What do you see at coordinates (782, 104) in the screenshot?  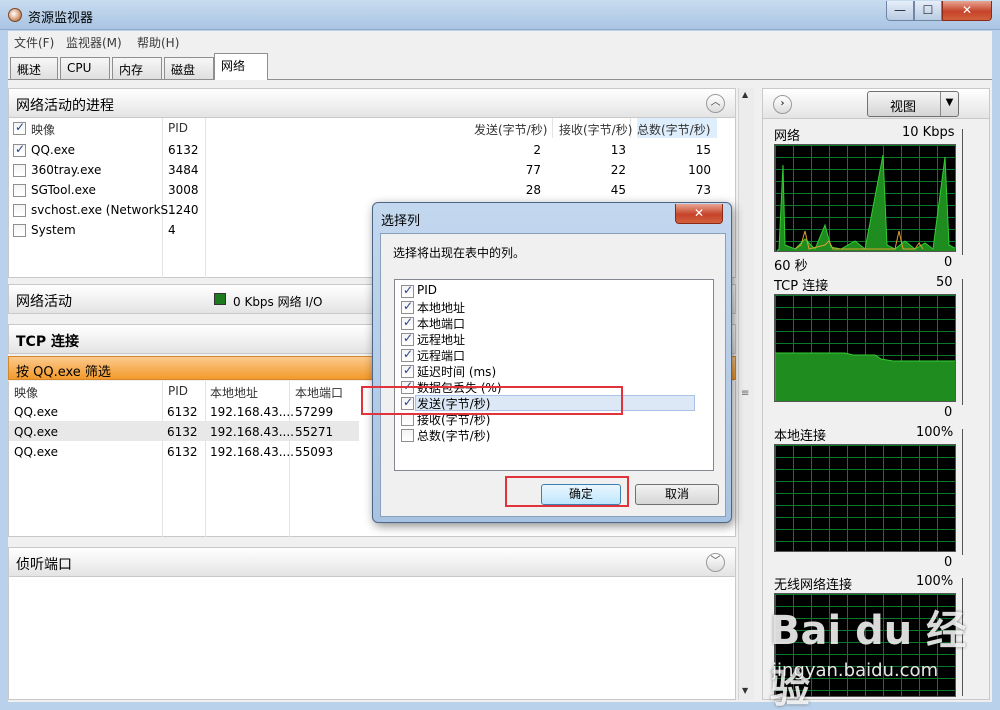 I see `expand-right-icon: ›` at bounding box center [782, 104].